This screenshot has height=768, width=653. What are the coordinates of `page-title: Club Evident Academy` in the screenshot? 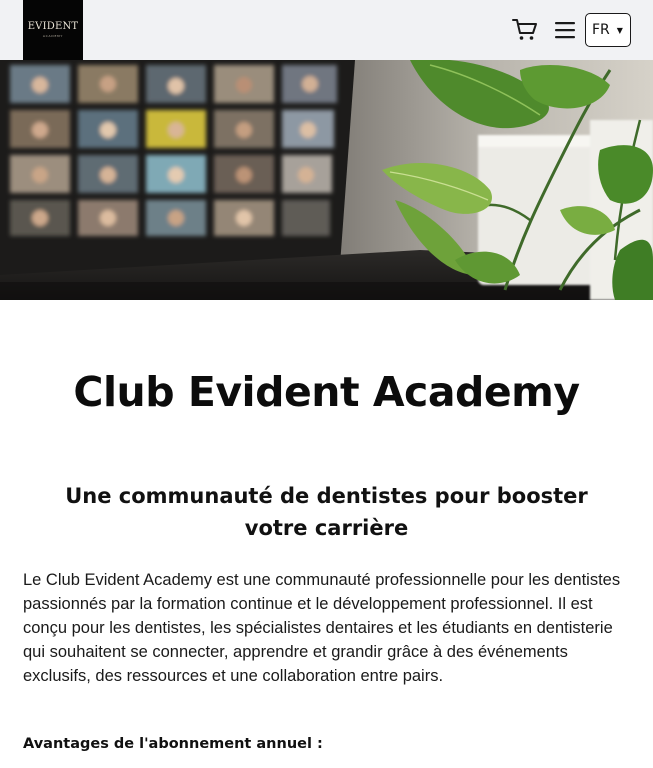 It's located at (326, 392).